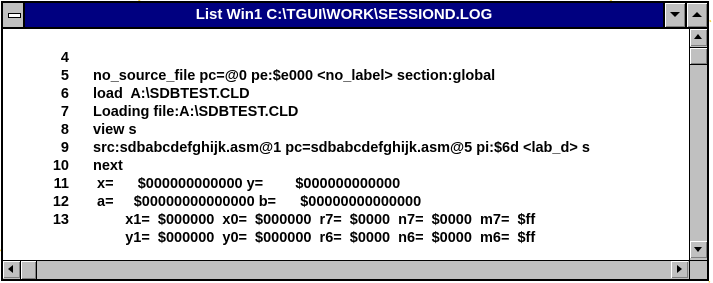 The width and height of the screenshot is (713, 283). Describe the element at coordinates (108, 166) in the screenshot. I see `line-text: next` at that location.